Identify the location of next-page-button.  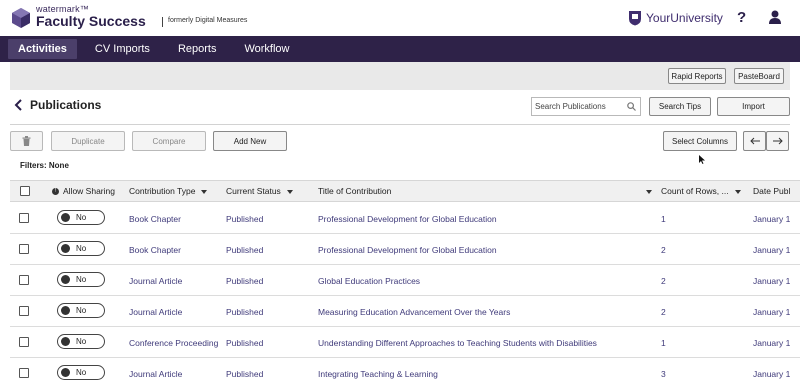
(777, 141).